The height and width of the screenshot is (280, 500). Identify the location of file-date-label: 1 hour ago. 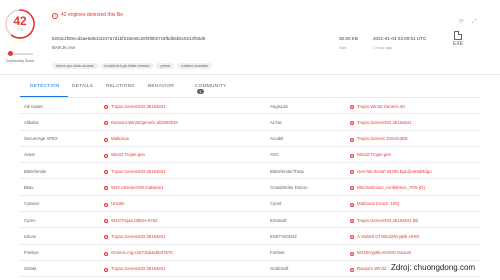
(383, 47).